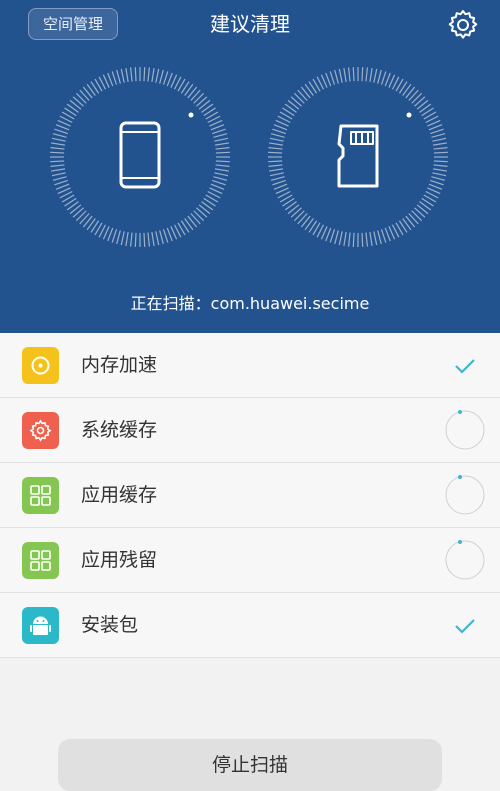  I want to click on install-package-icon, so click(40, 625).